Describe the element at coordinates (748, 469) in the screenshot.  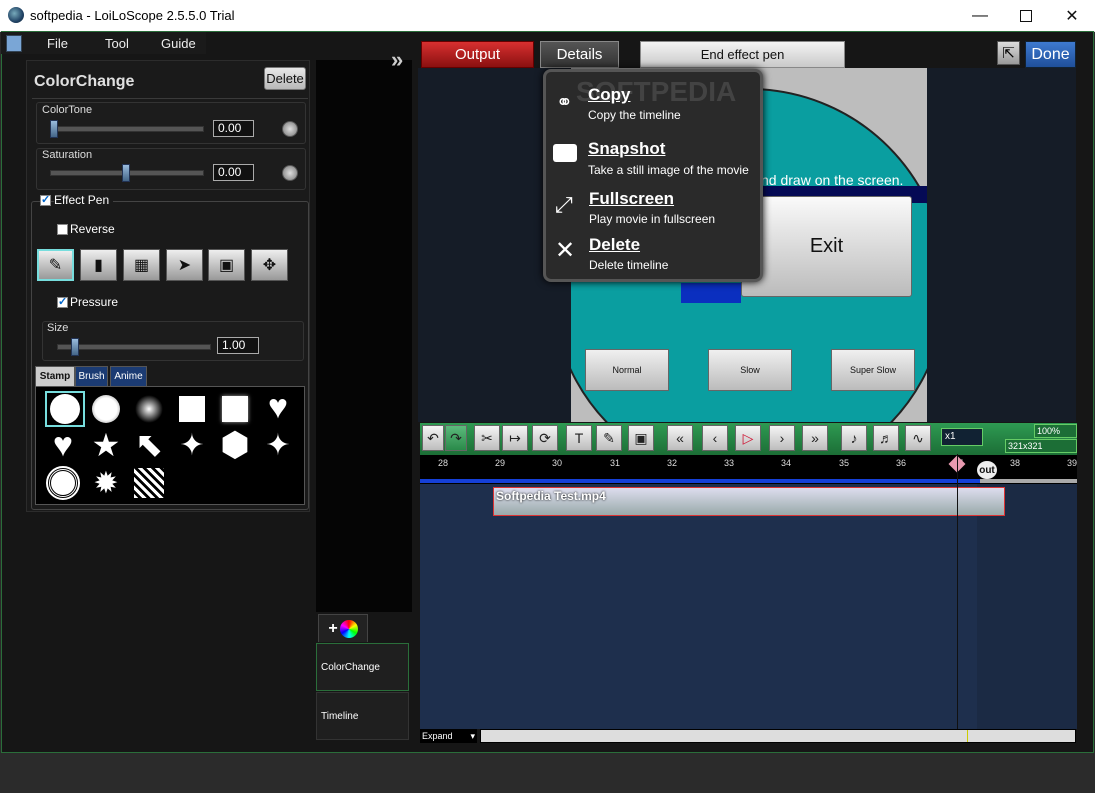
I see `timeline-ruler: 28 29 30 31 32 33 34 35 36 37 38 39 out` at that location.